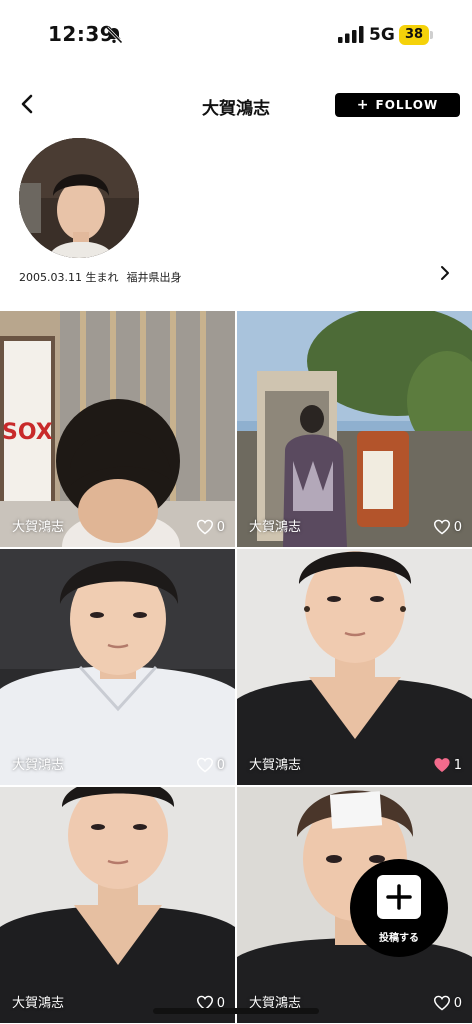 The height and width of the screenshot is (1024, 472). What do you see at coordinates (407, 105) in the screenshot?
I see `follow-label: FOLLOW` at bounding box center [407, 105].